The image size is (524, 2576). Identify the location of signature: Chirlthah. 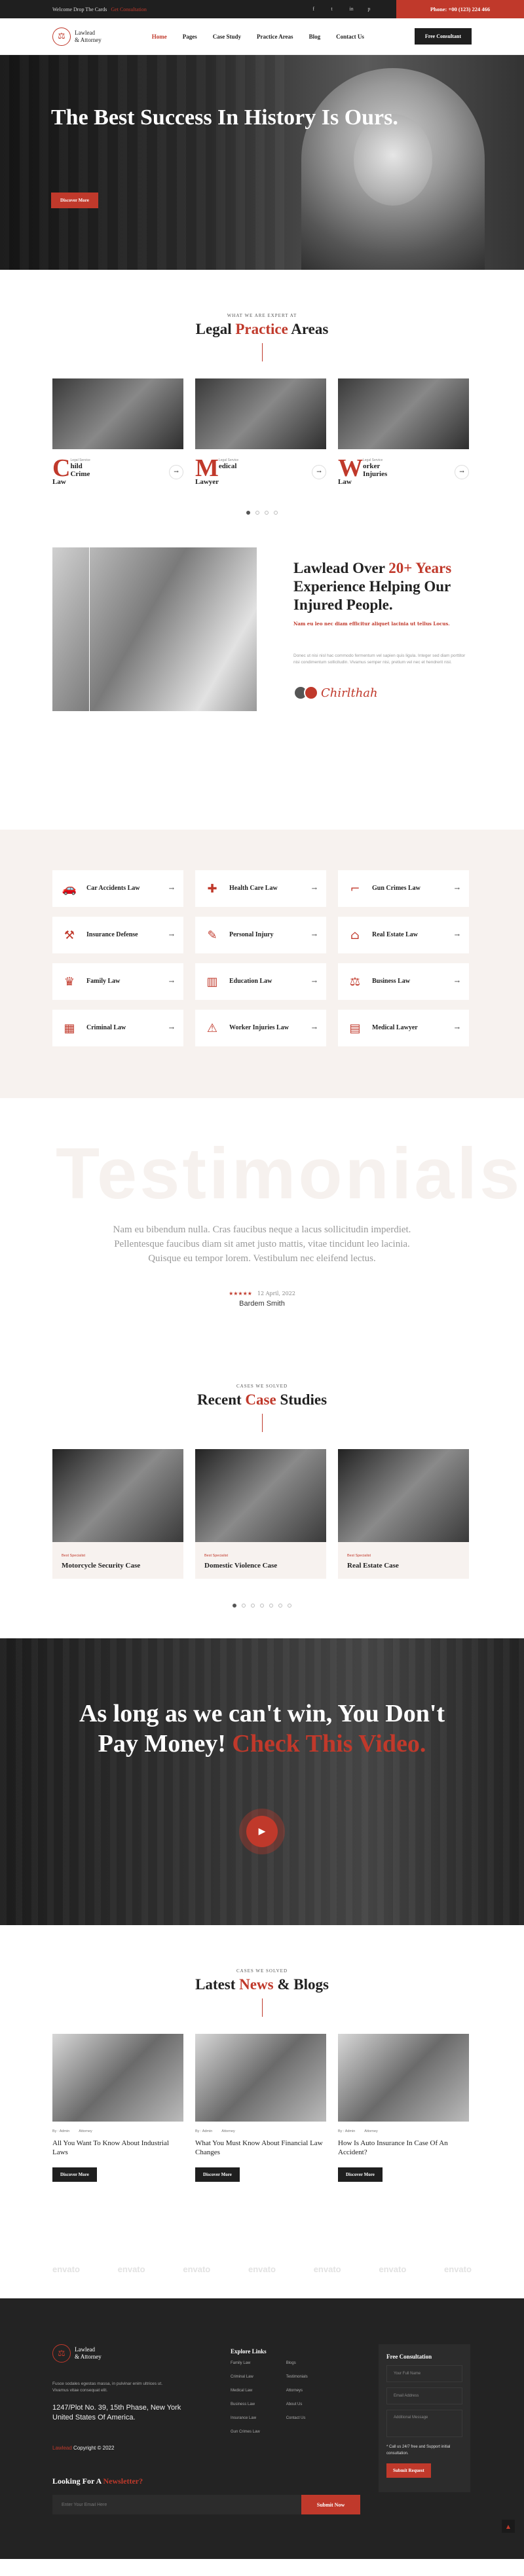
(349, 693).